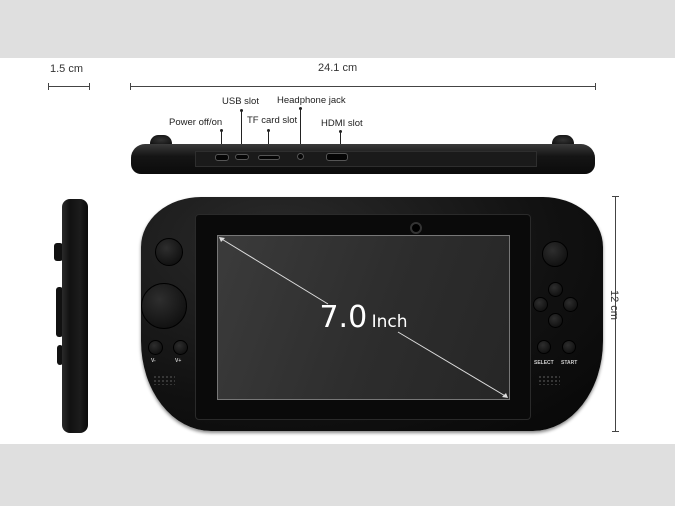  What do you see at coordinates (268, 136) in the screenshot?
I see `tf-card-pointer` at bounding box center [268, 136].